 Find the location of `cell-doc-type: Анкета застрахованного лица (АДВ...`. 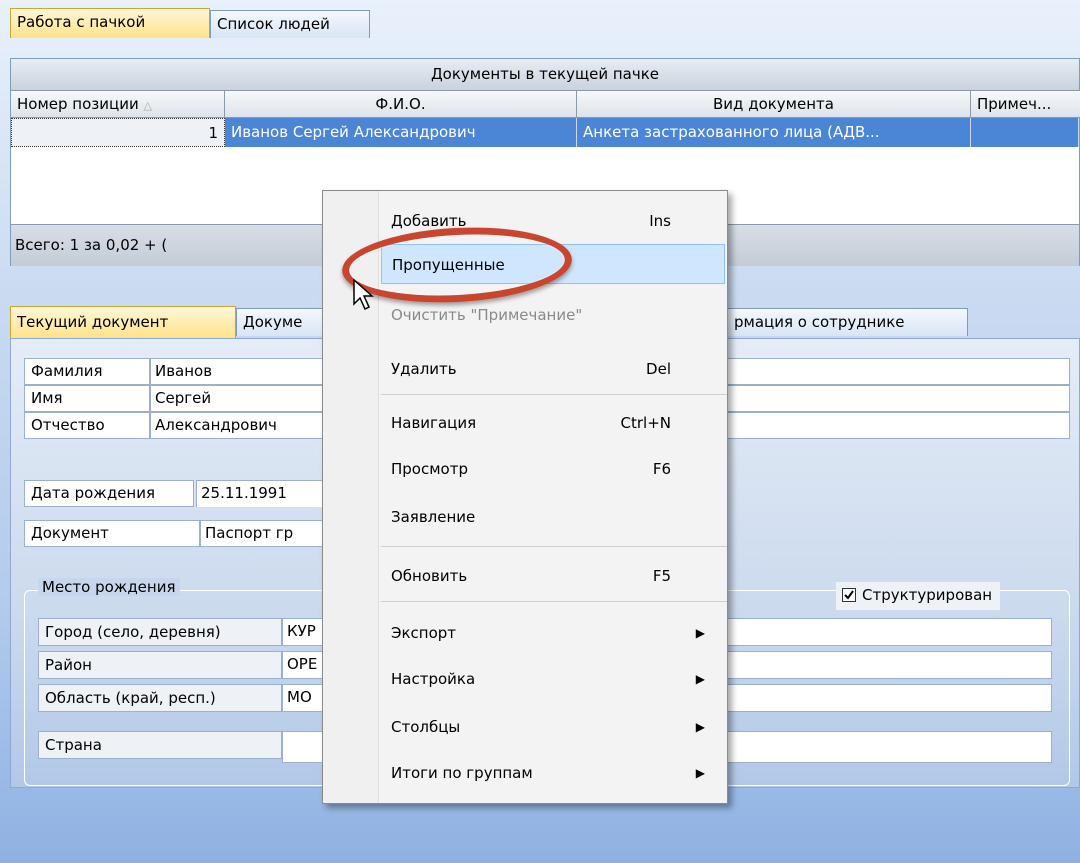

cell-doc-type: Анкета застрахованного лица (АДВ... is located at coordinates (774, 132).